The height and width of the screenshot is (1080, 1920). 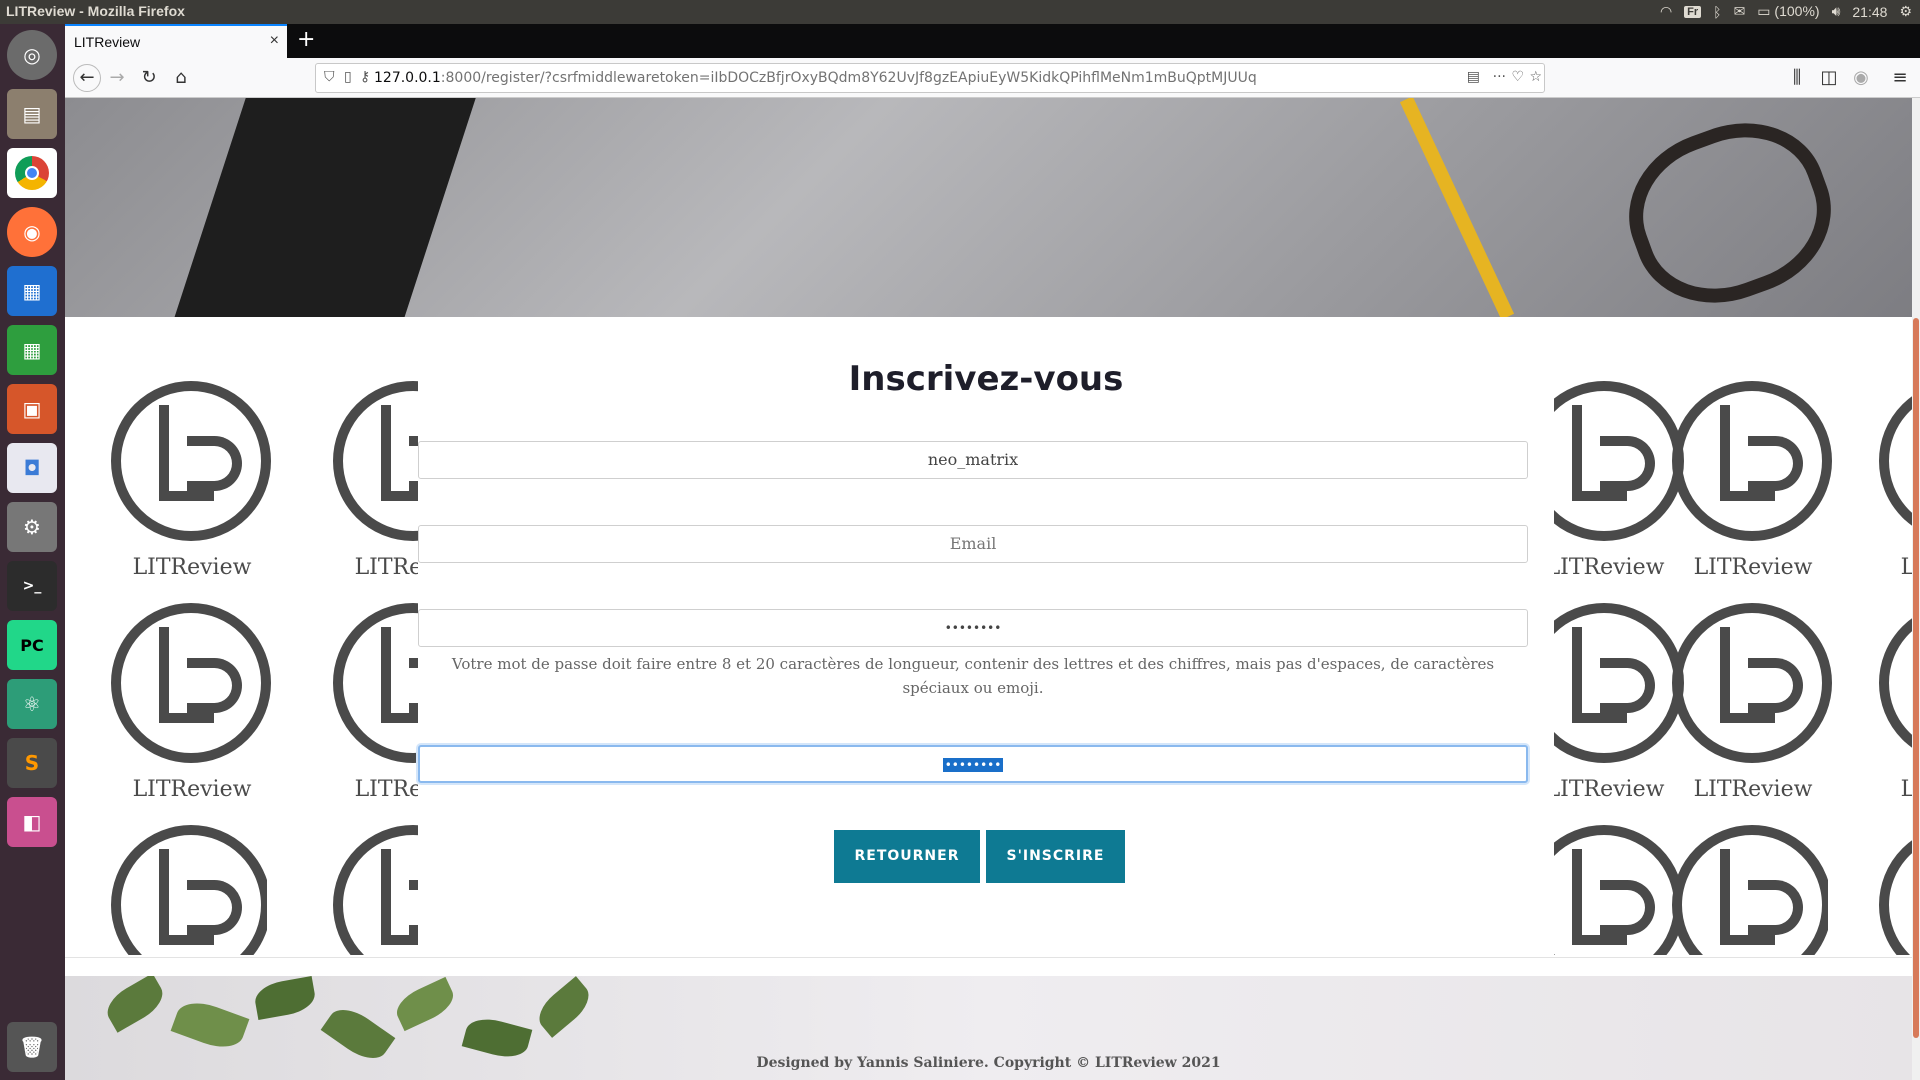 I want to click on account-icon: ◉, so click(x=1861, y=78).